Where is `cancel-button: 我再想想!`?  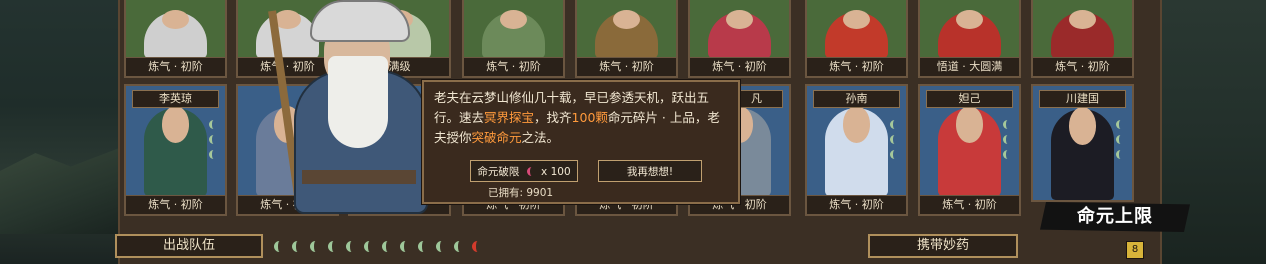 cancel-button: 我再想想! is located at coordinates (650, 171).